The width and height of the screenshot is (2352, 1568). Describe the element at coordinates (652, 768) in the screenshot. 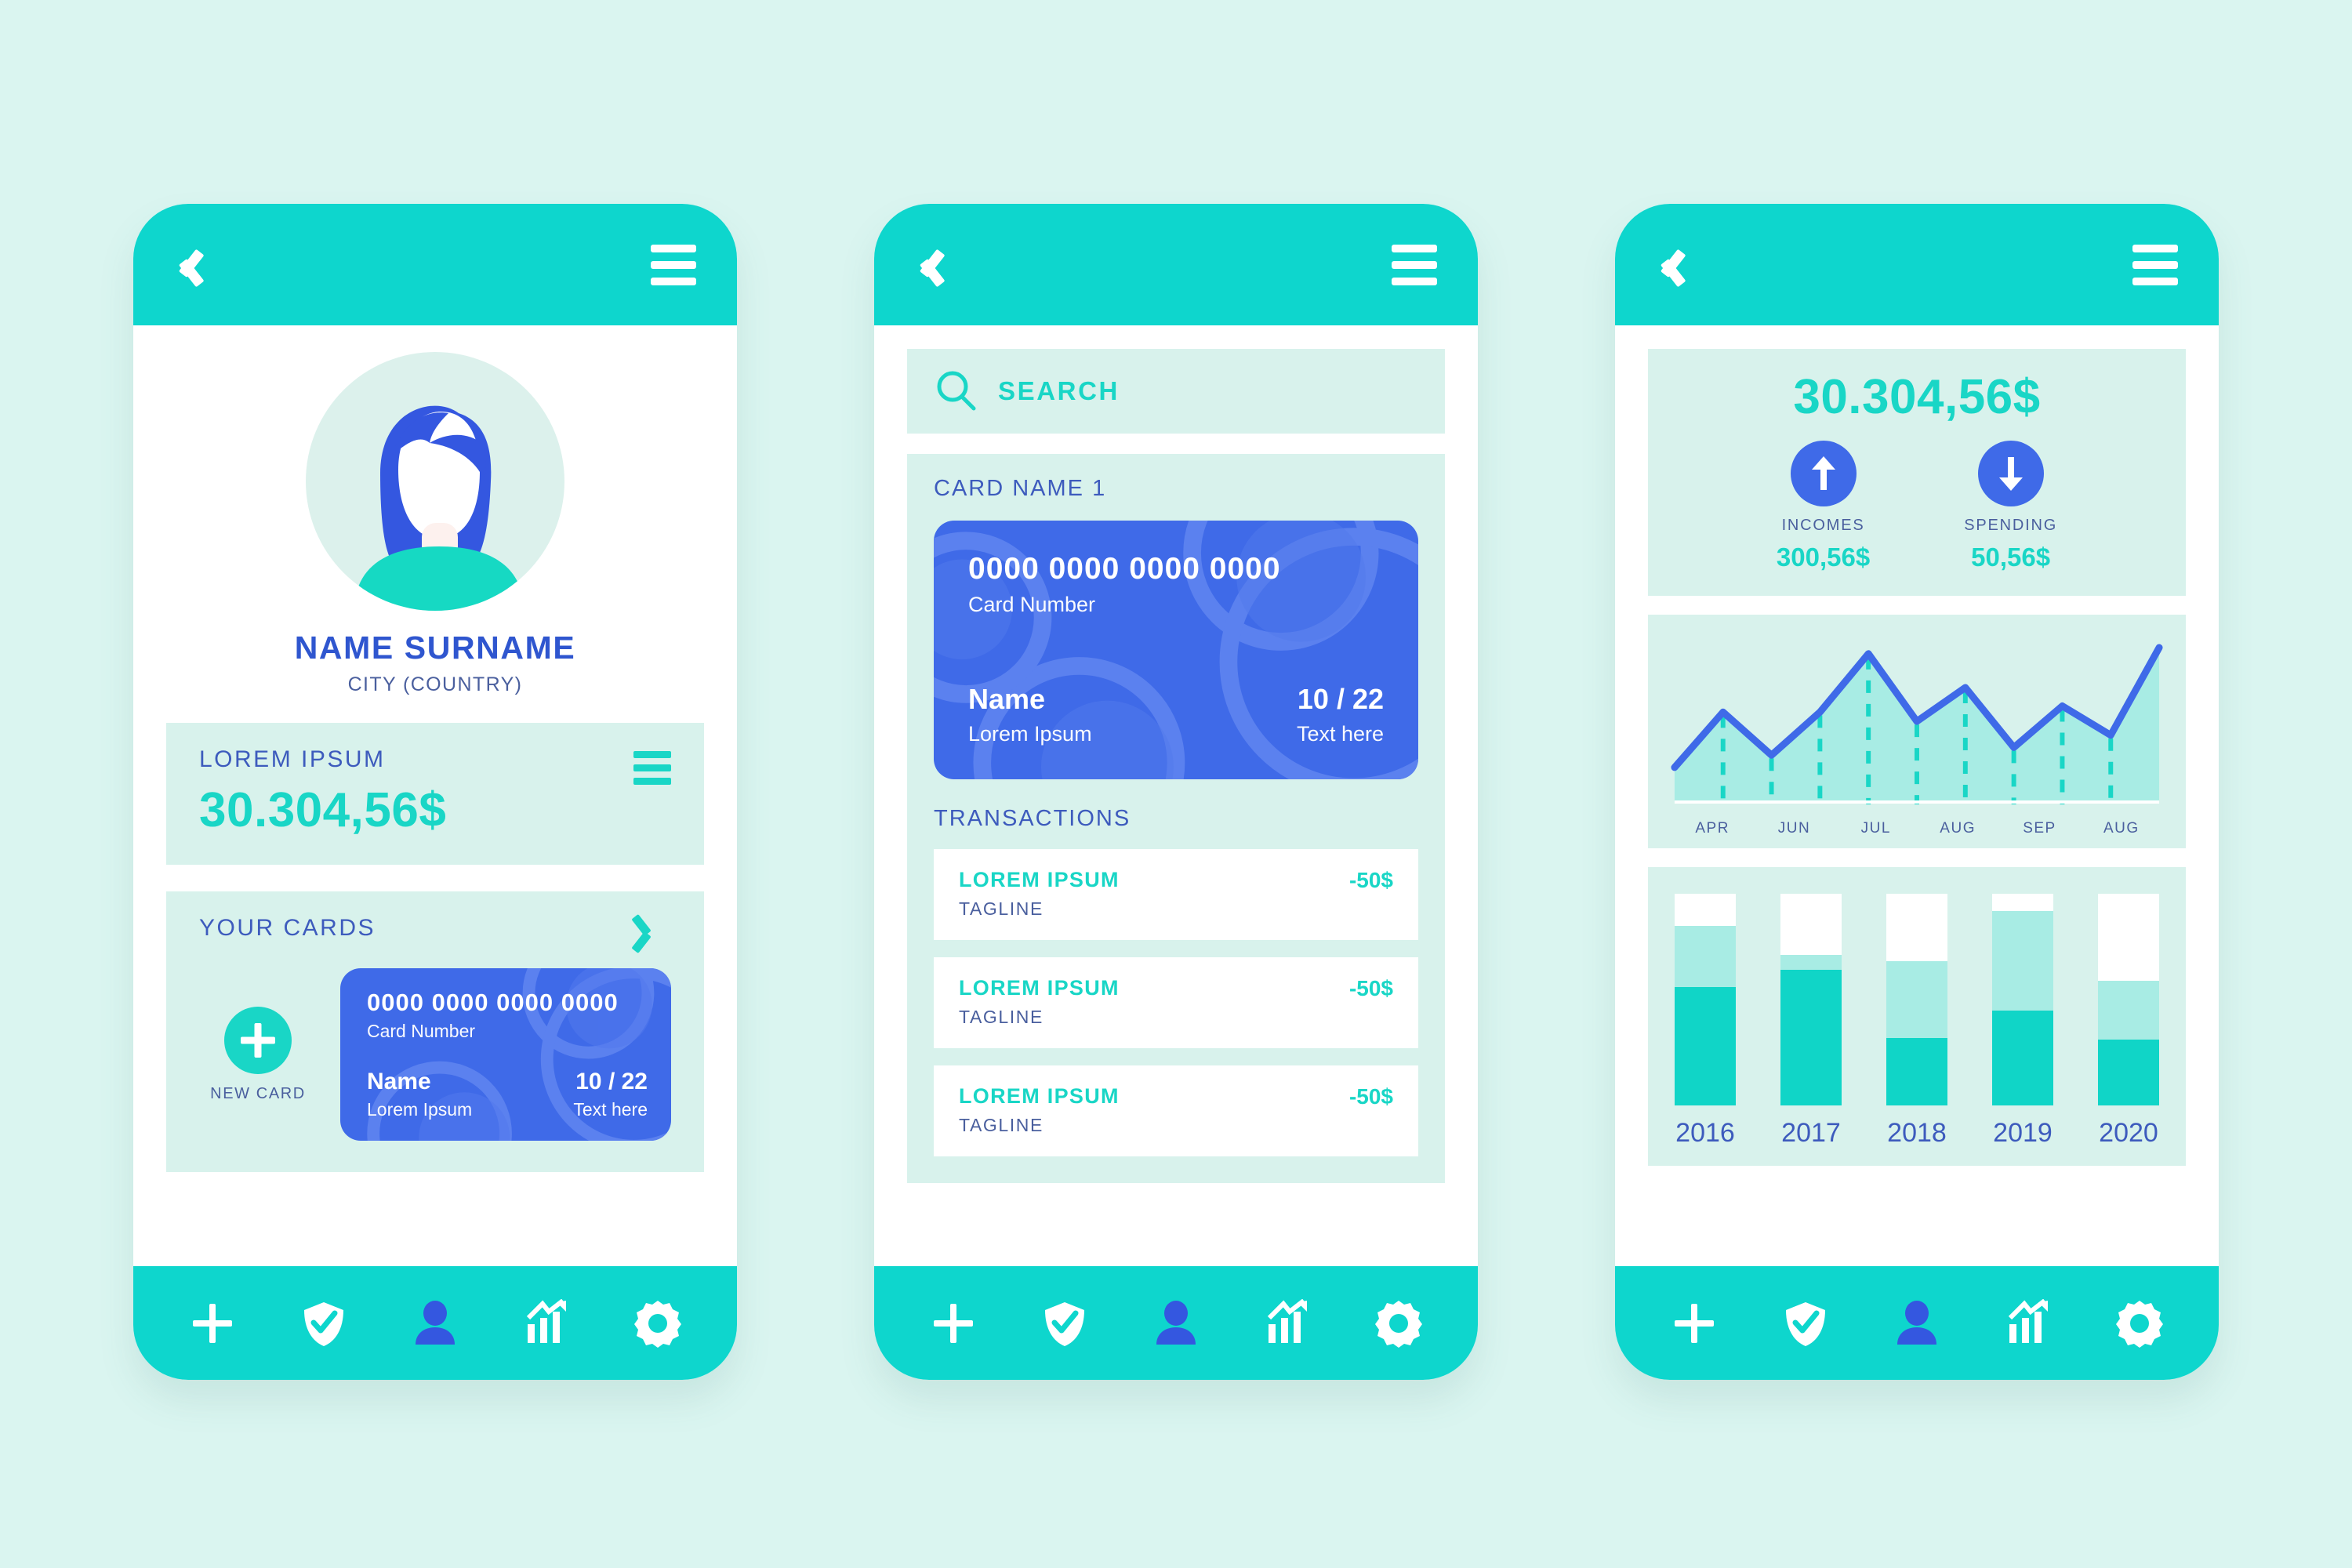

I see `balance-menu-icon` at that location.